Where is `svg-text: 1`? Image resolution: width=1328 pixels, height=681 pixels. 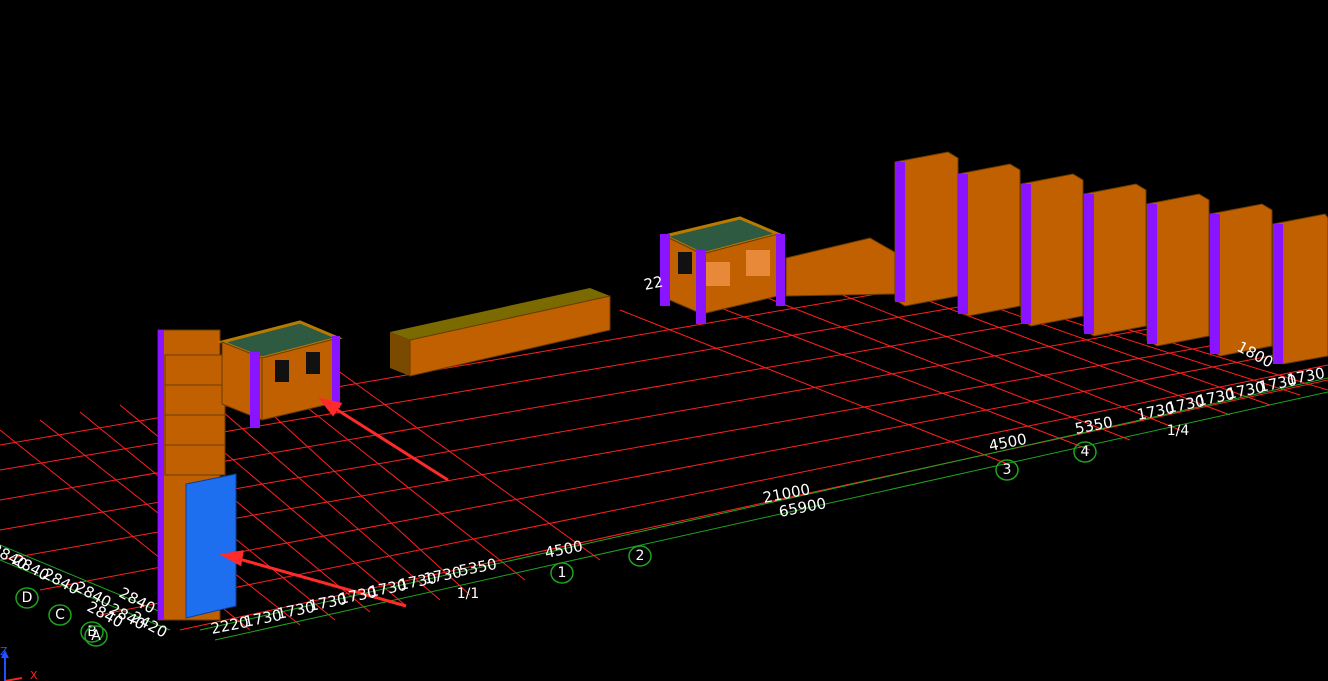 svg-text: 1 is located at coordinates (562, 573).